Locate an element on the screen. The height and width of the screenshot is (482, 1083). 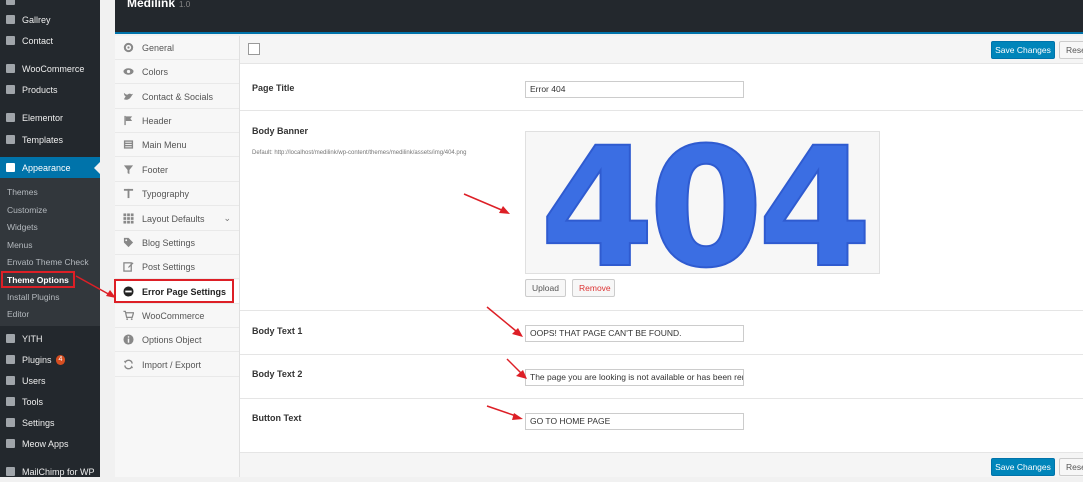
top-toolbar: Save Changes Reset is located at coordinates (661, 50).